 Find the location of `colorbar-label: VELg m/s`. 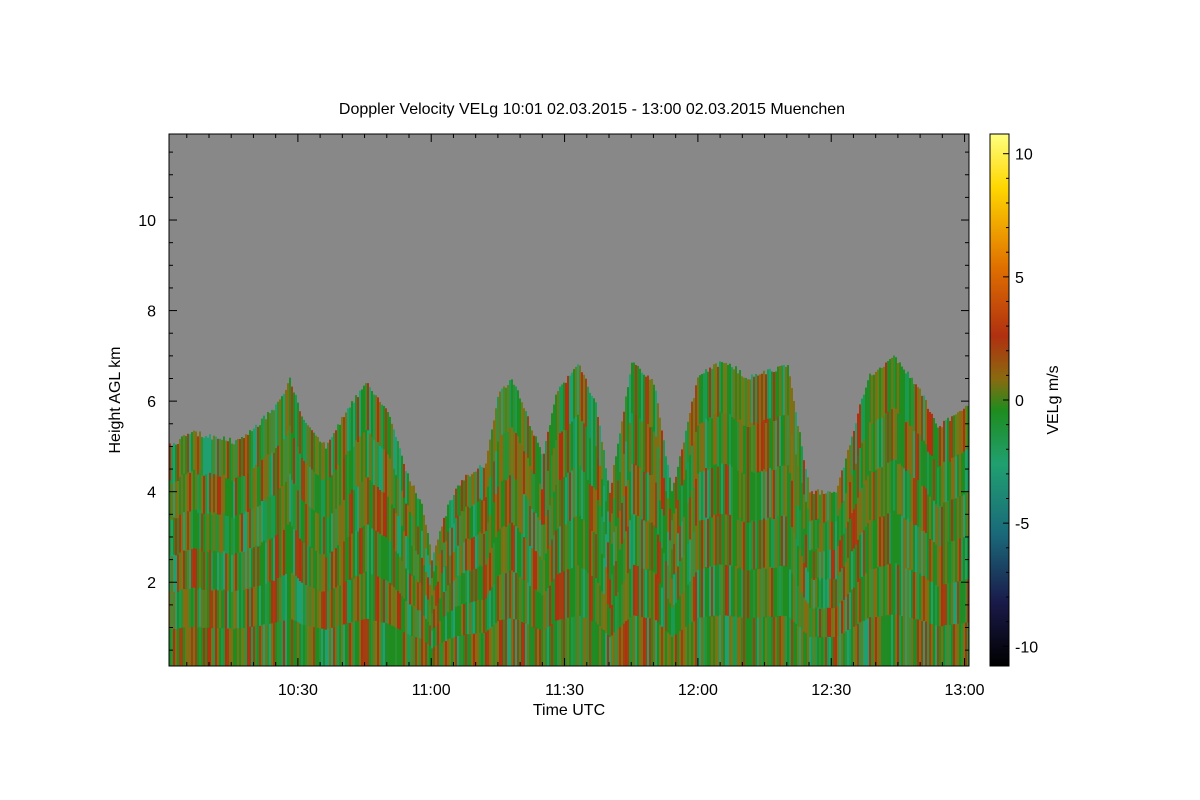

colorbar-label: VELg m/s is located at coordinates (1053, 399).